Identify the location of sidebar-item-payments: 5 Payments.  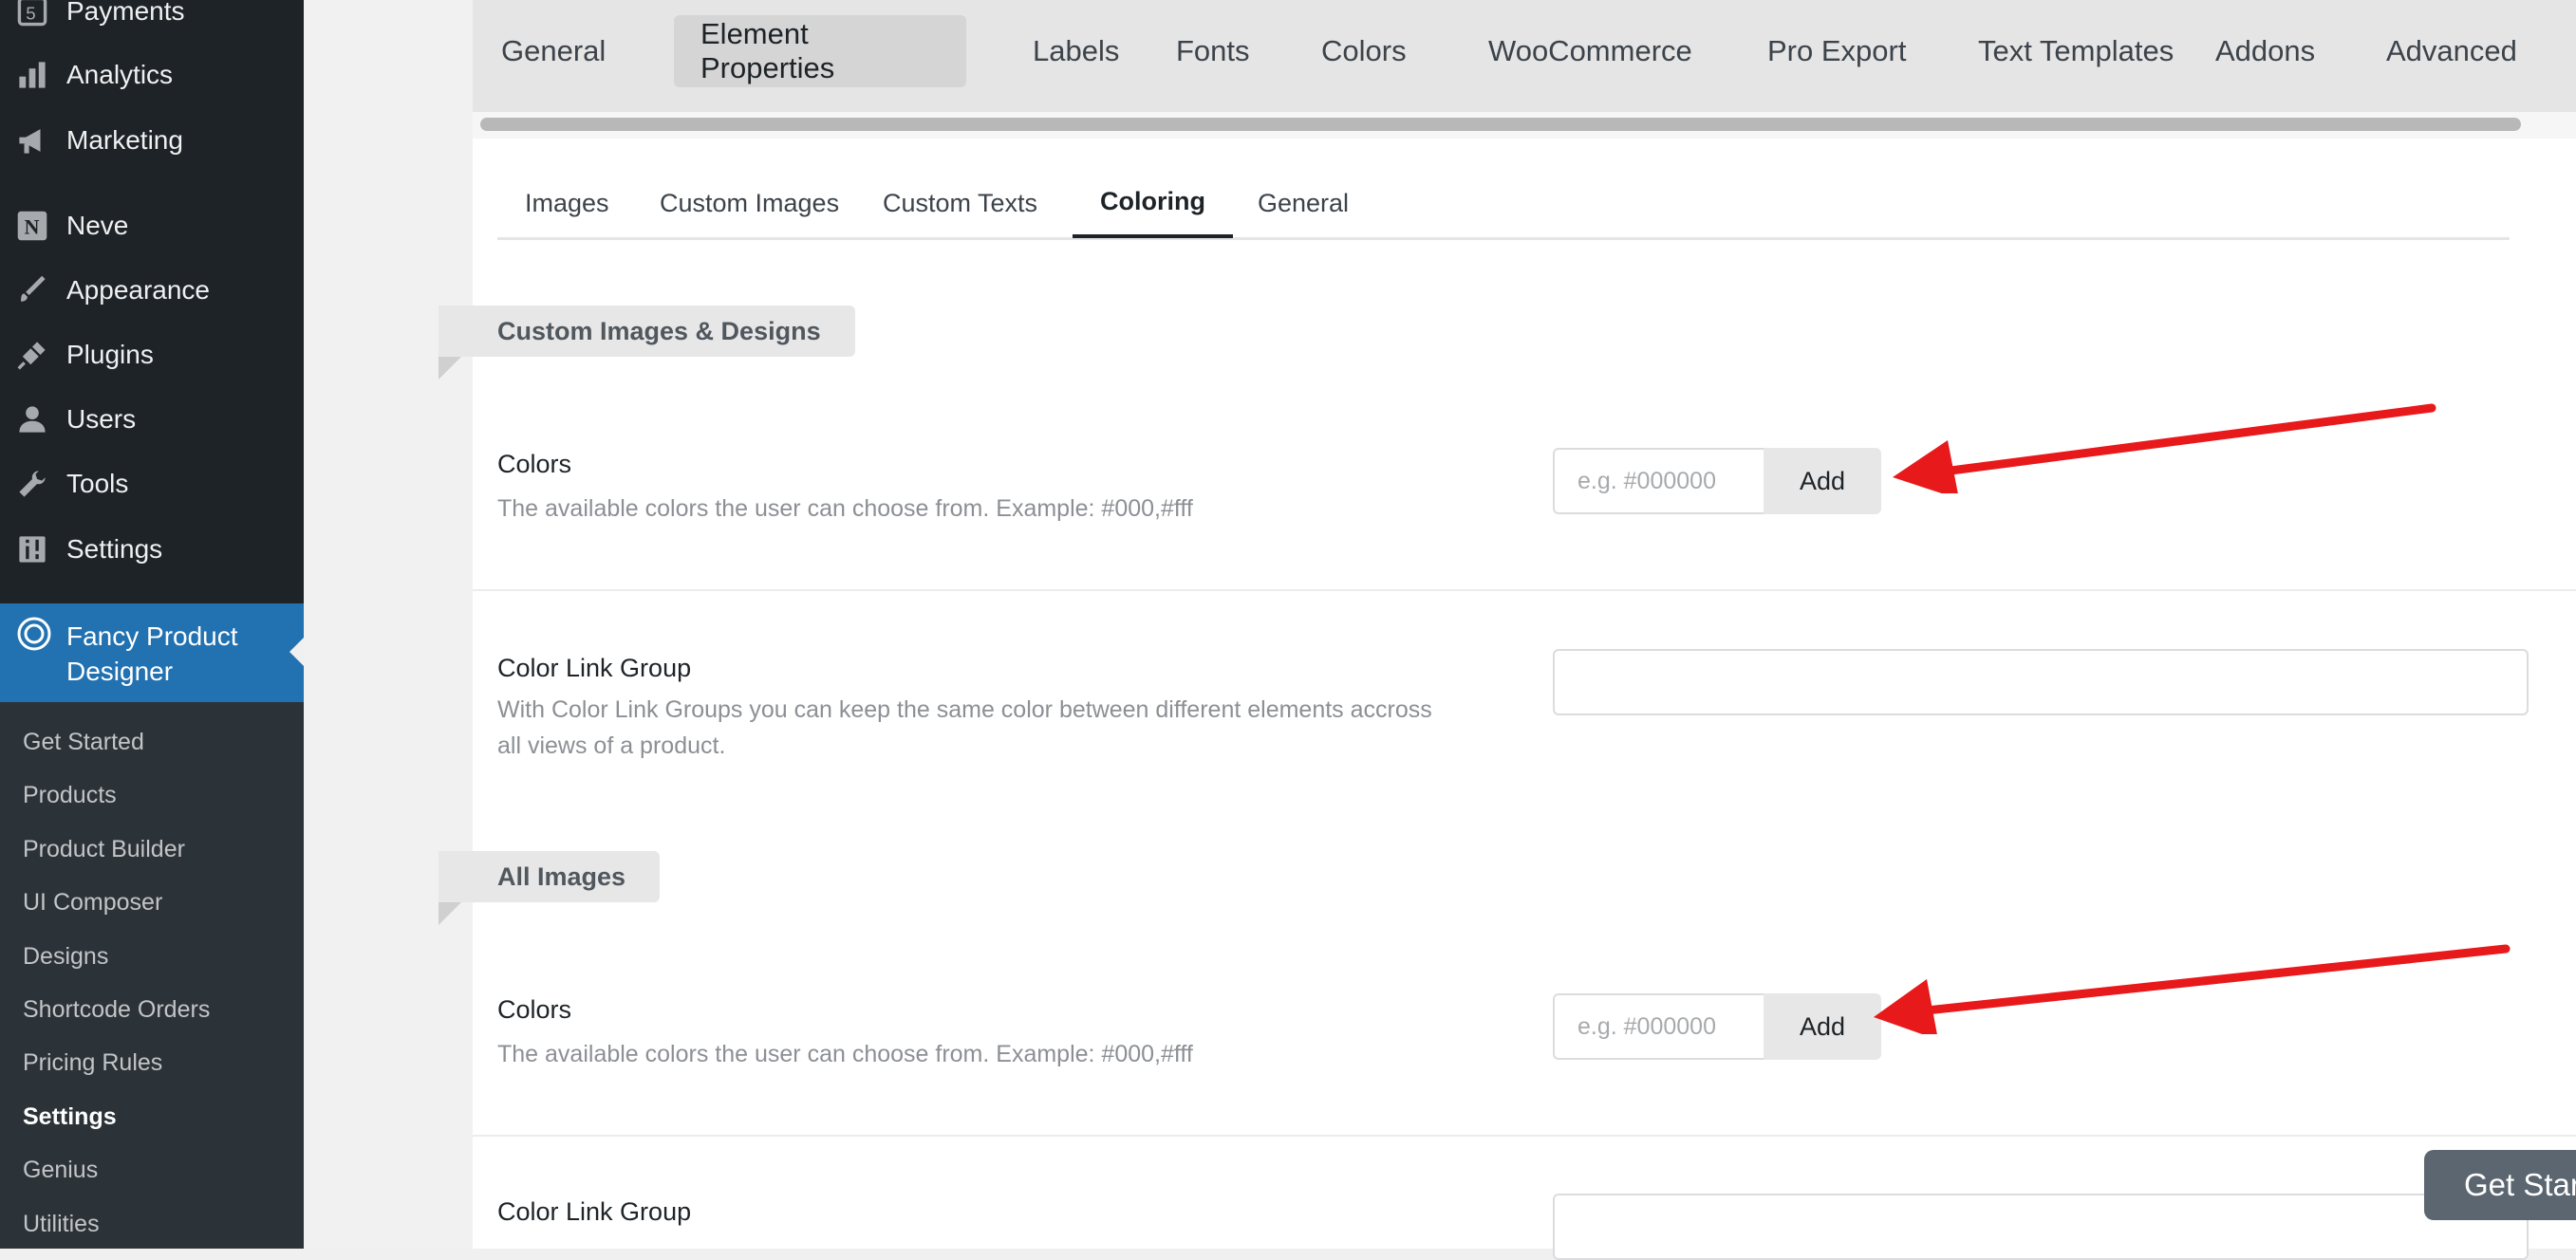
(152, 22).